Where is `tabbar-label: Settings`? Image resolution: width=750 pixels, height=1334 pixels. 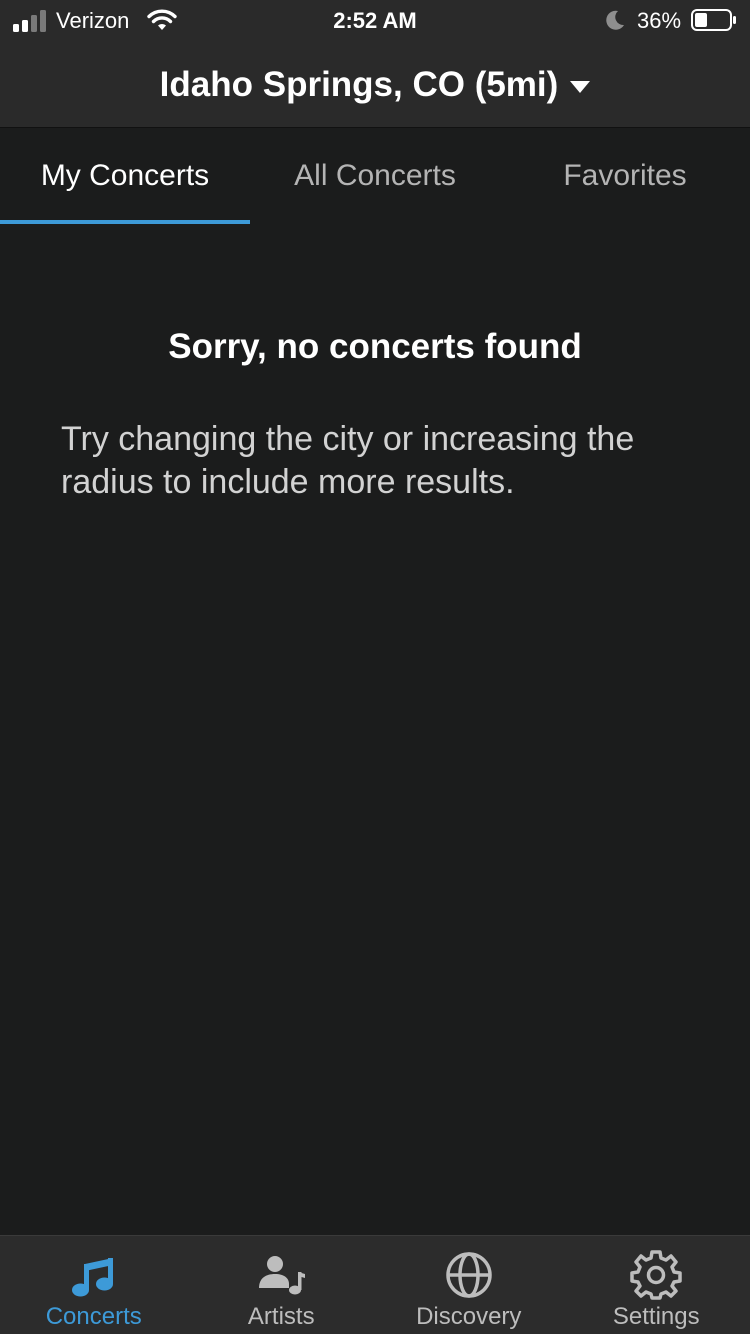
tabbar-label: Settings is located at coordinates (656, 1316).